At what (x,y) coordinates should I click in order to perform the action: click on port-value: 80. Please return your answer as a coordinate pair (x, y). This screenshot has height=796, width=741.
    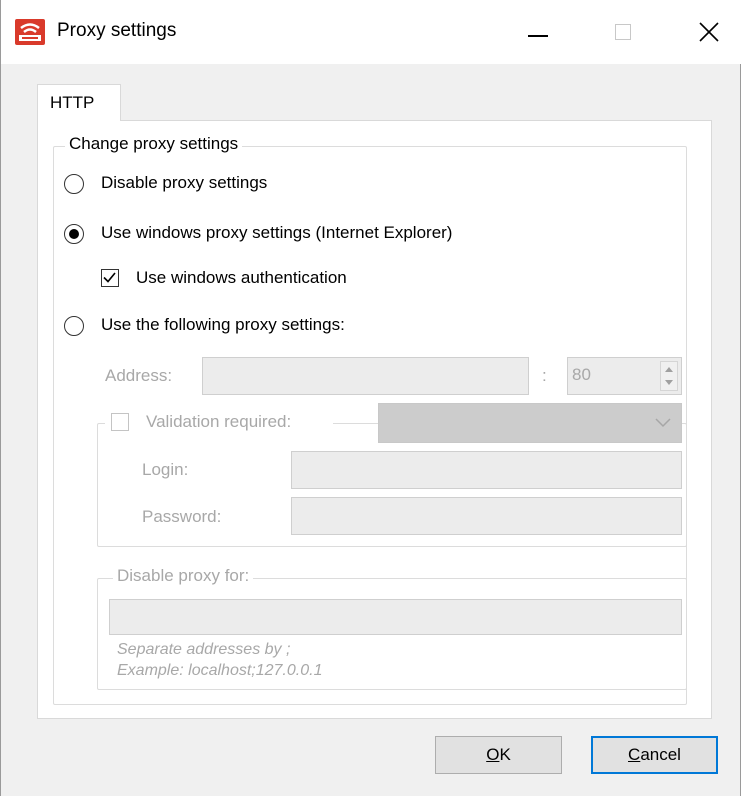
    Looking at the image, I should click on (581, 374).